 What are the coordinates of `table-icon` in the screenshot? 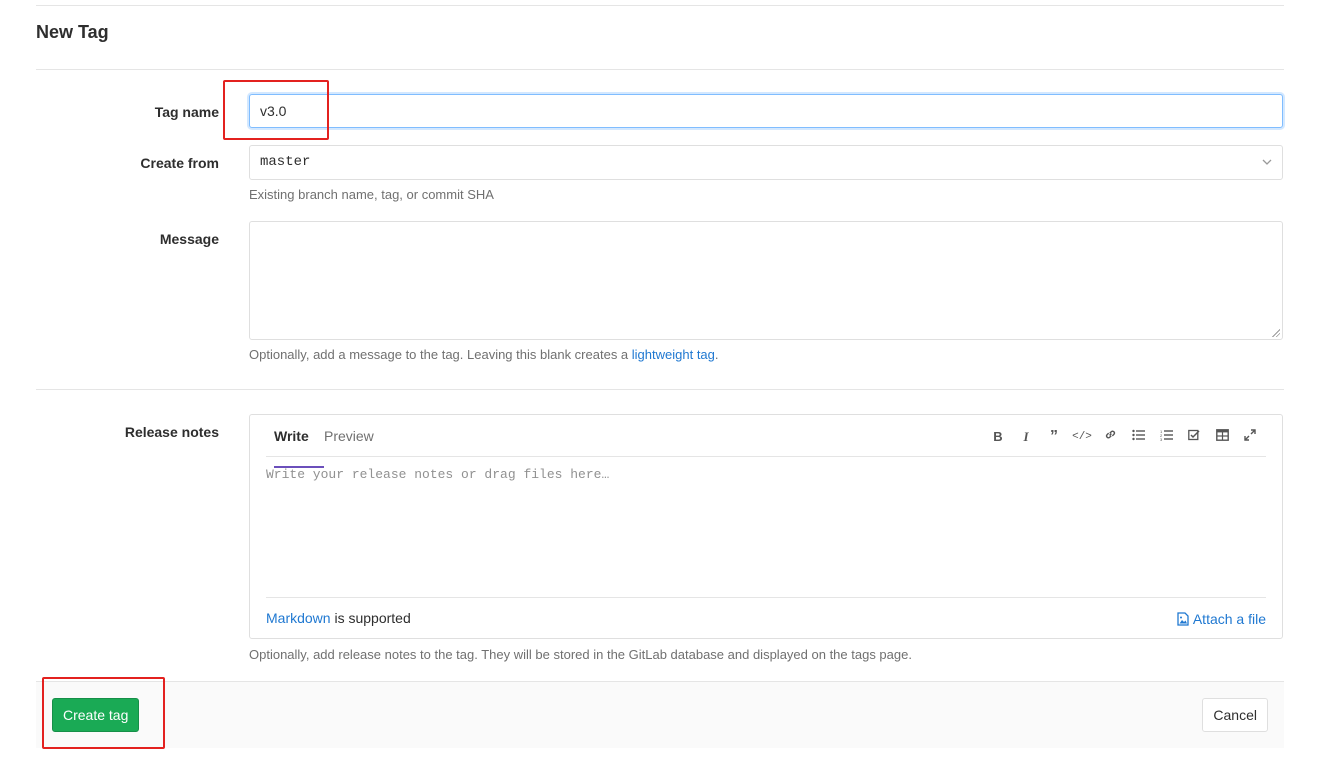 It's located at (1222, 437).